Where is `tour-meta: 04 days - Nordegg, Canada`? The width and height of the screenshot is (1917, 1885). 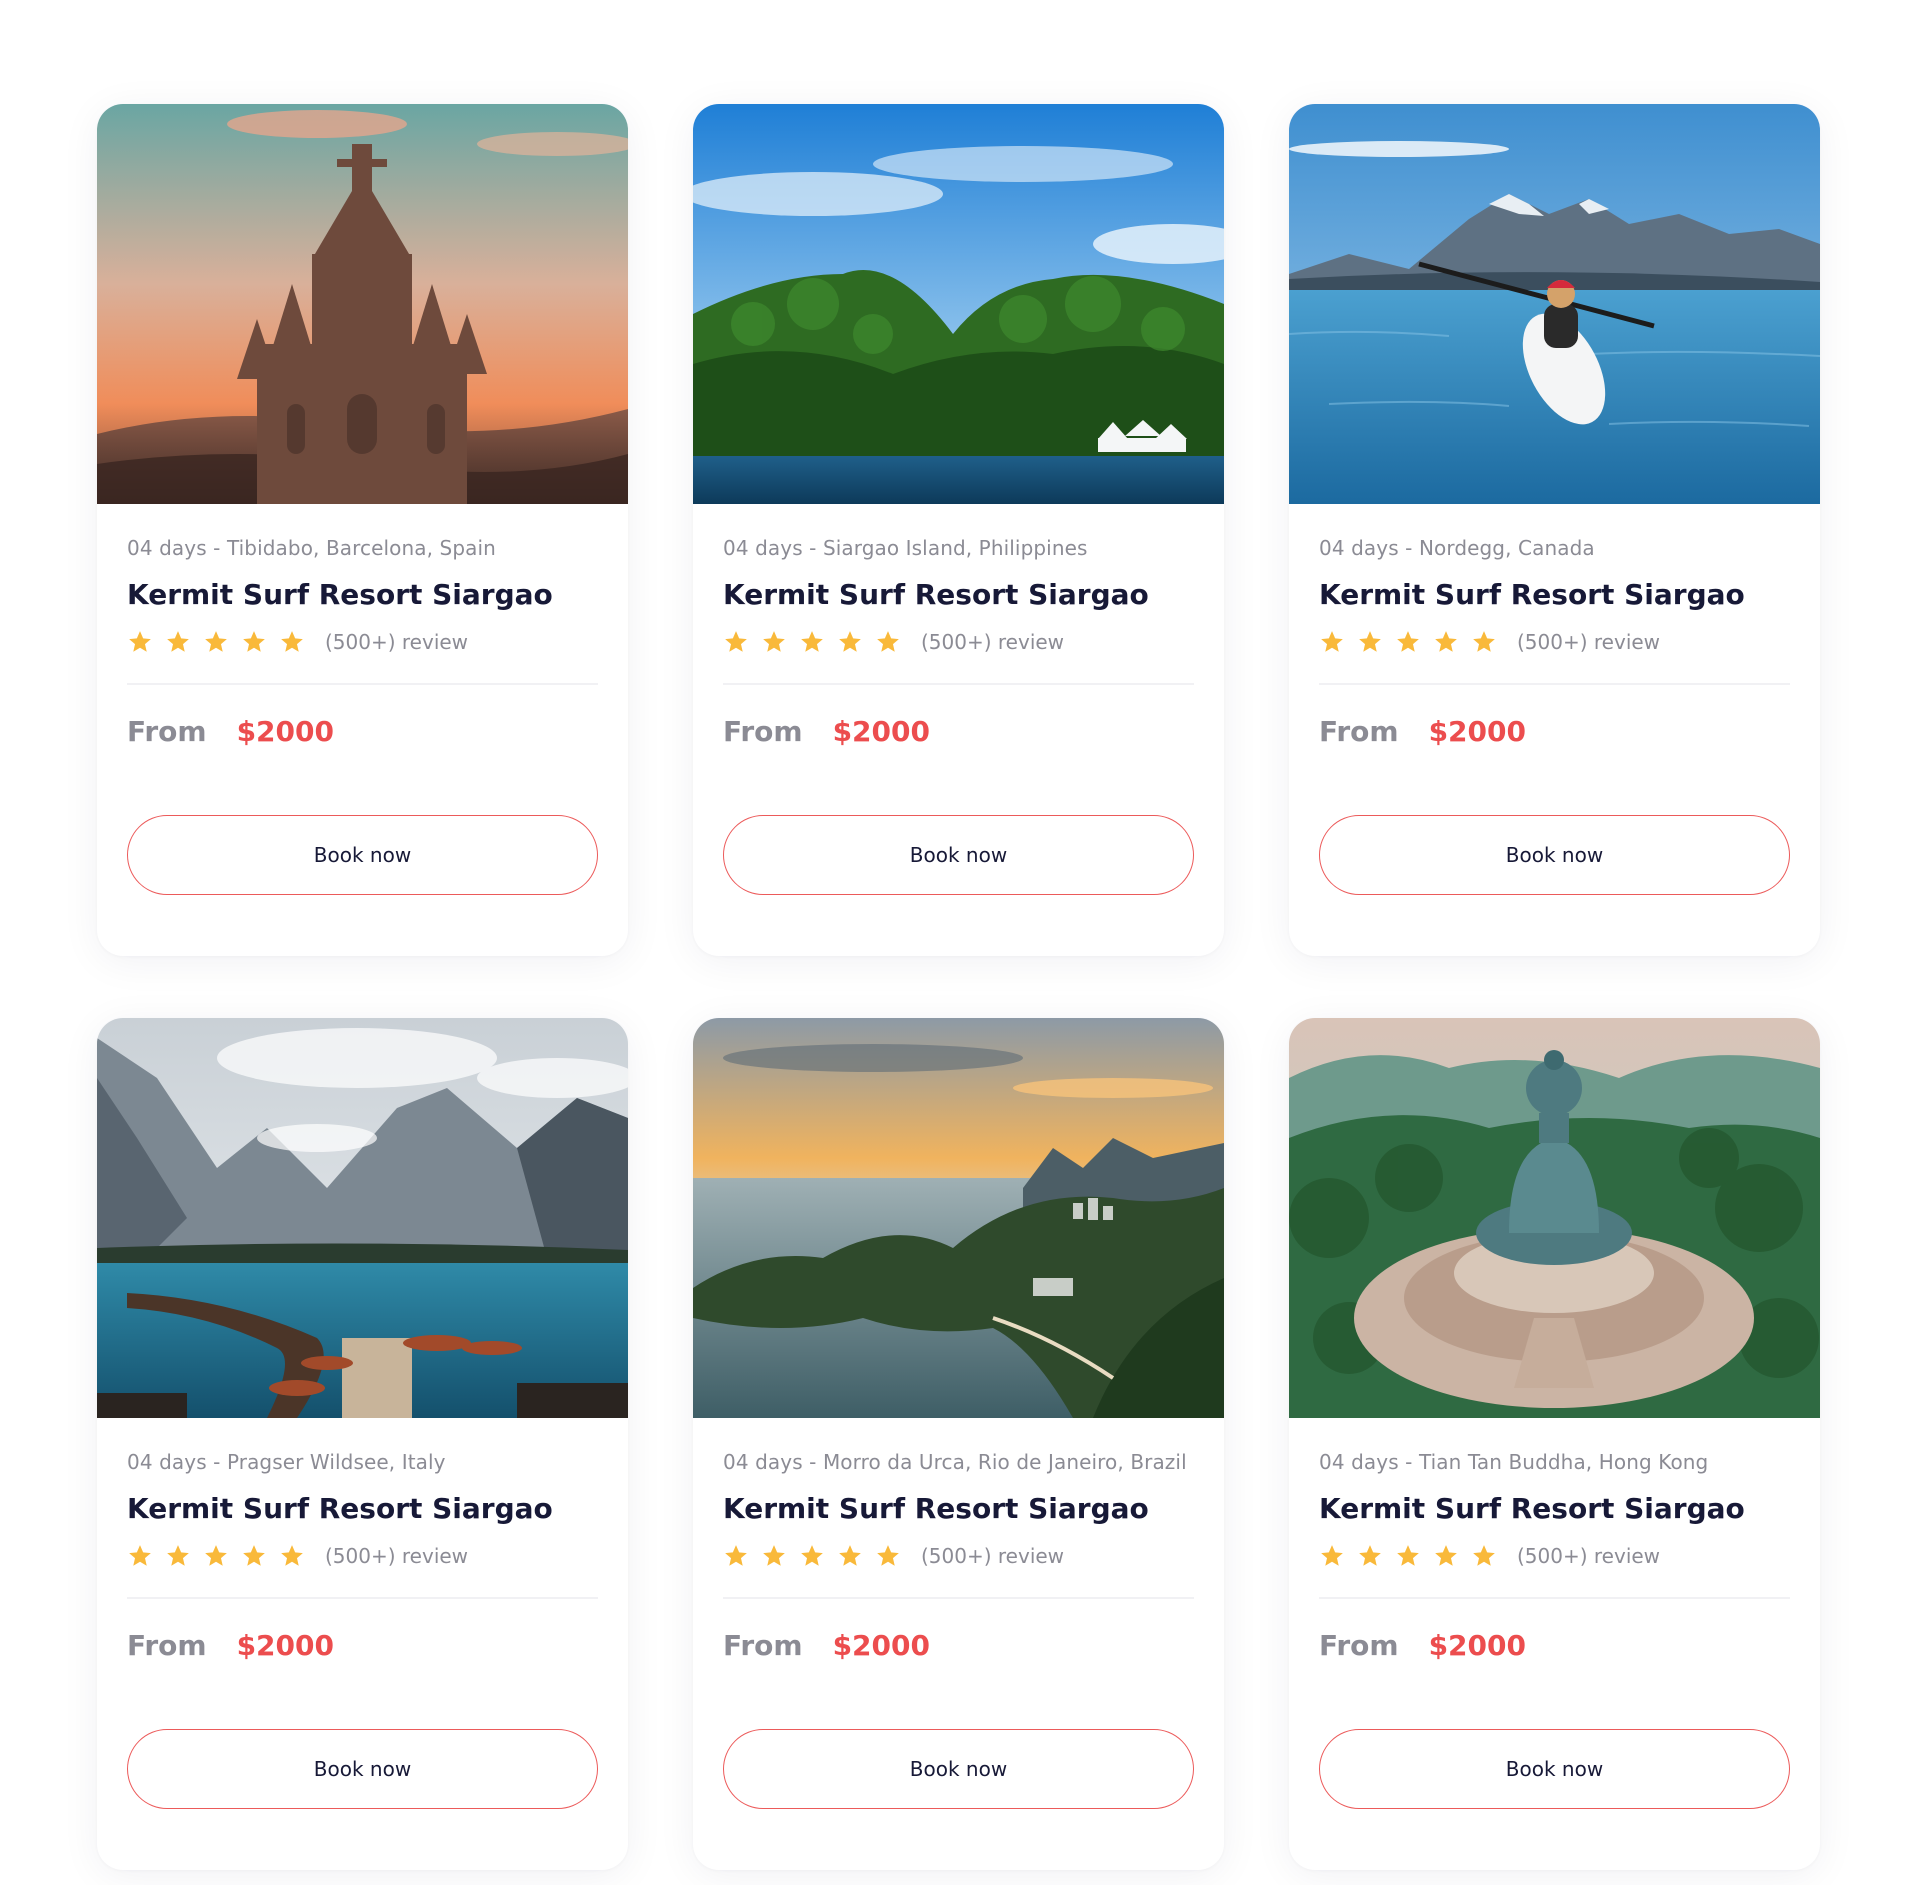
tour-meta: 04 days - Nordegg, Canada is located at coordinates (1457, 548).